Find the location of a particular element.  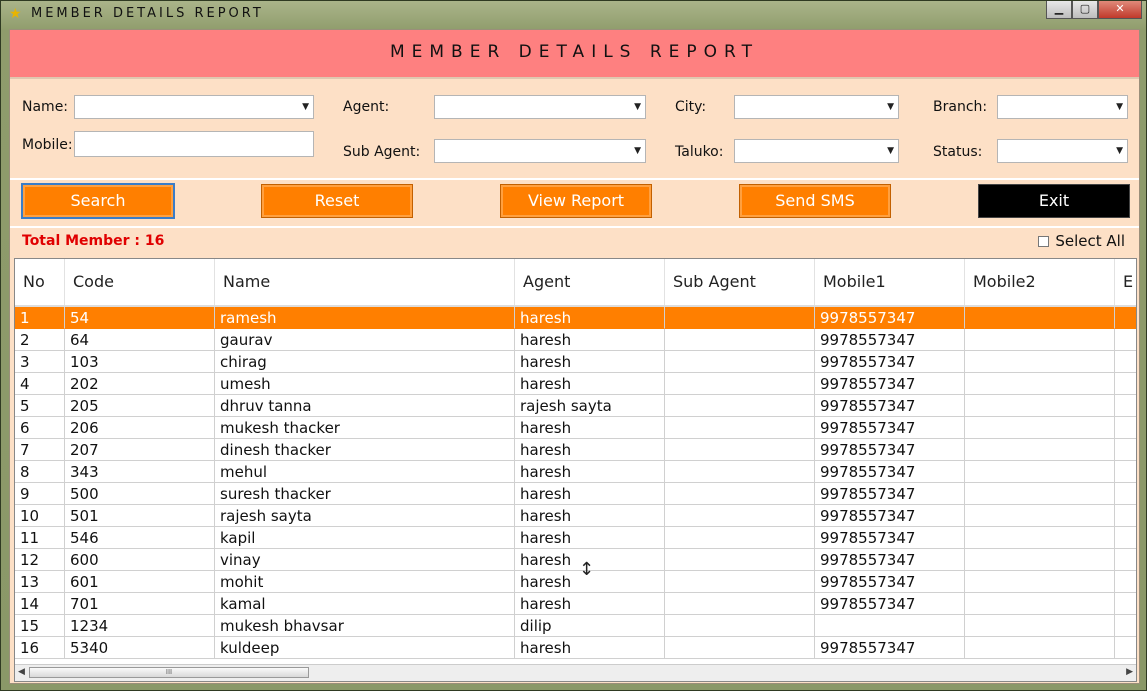

cell-no: 14 is located at coordinates (40, 604).